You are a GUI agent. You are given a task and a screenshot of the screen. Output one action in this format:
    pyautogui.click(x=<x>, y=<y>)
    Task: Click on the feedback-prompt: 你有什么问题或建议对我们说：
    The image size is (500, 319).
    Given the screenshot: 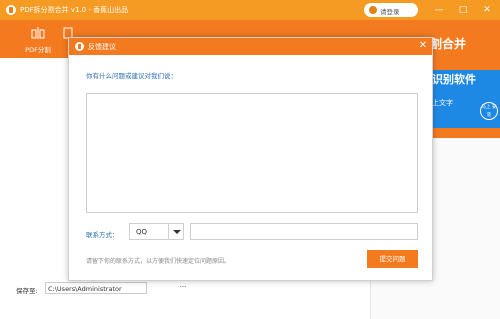 What is the action you would take?
    pyautogui.click(x=131, y=76)
    